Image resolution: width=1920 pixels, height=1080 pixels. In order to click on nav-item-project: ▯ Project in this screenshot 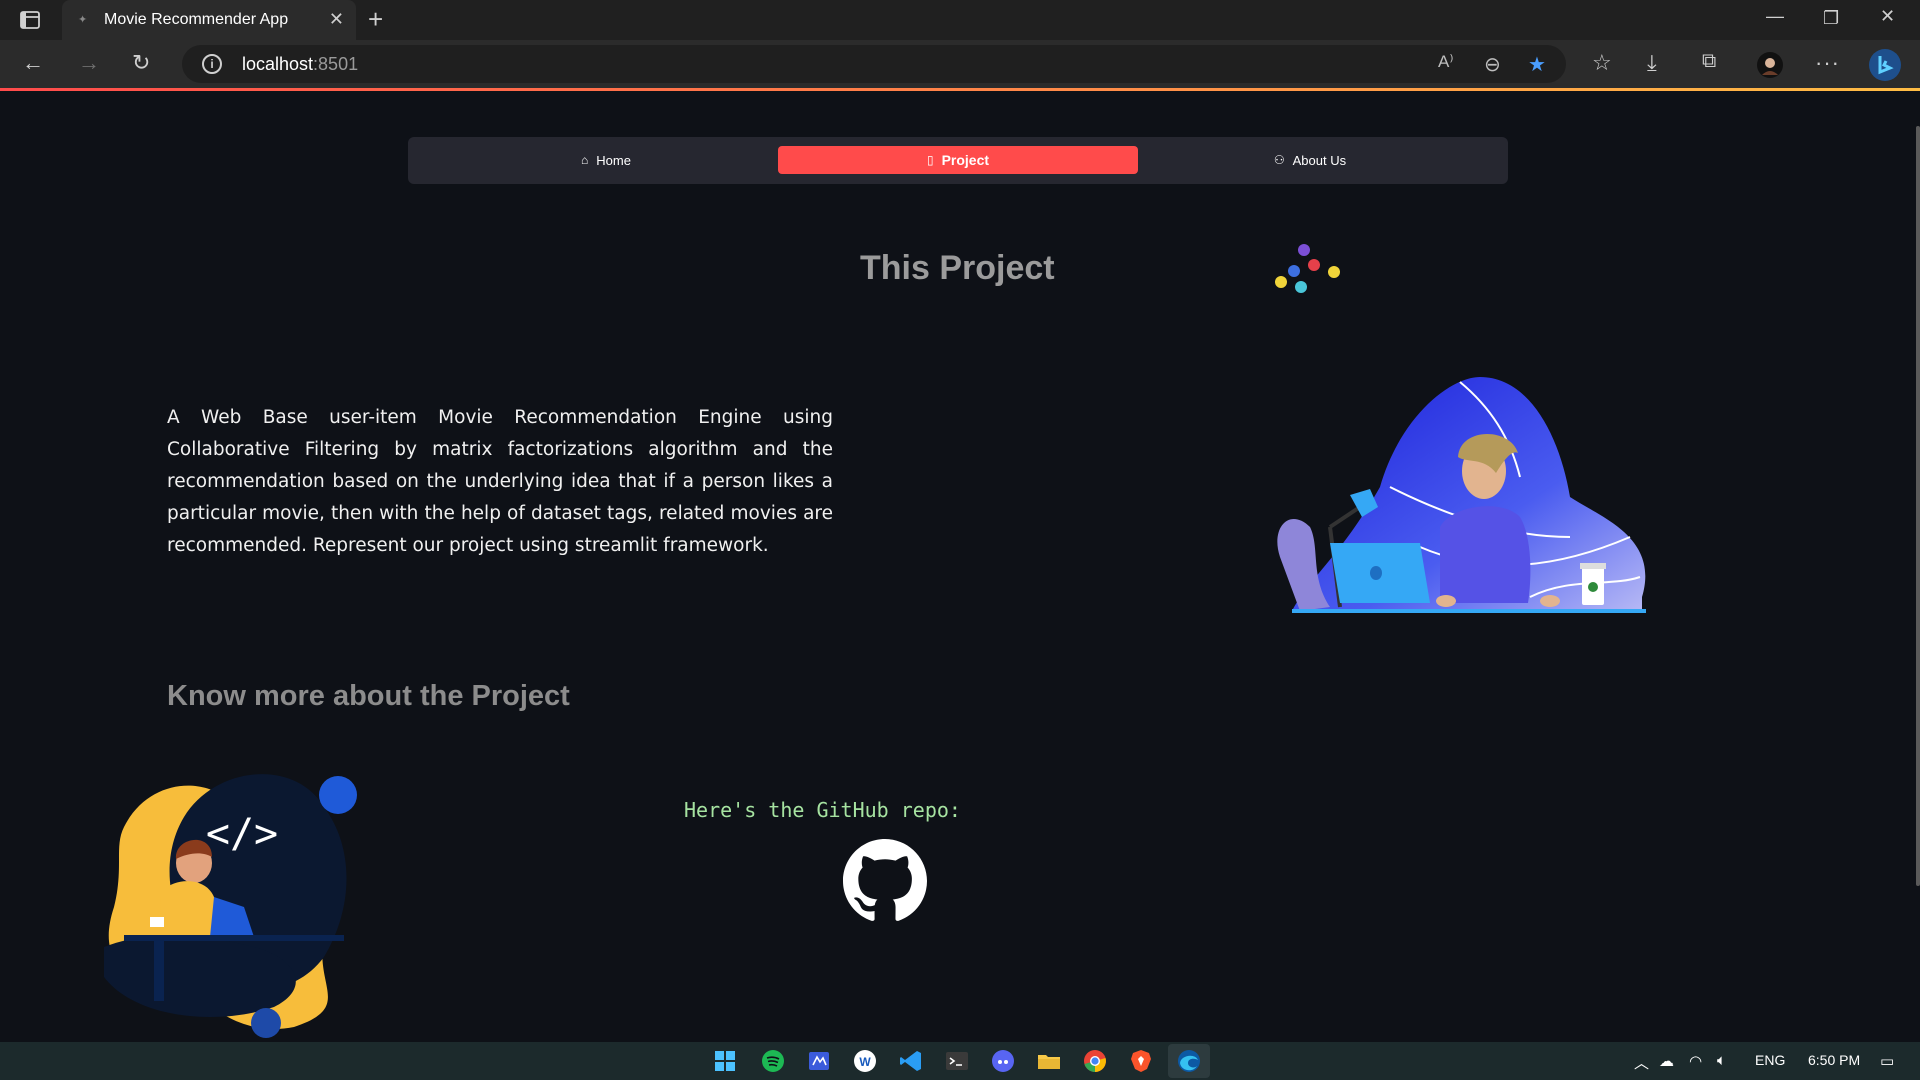, I will do `click(958, 160)`.